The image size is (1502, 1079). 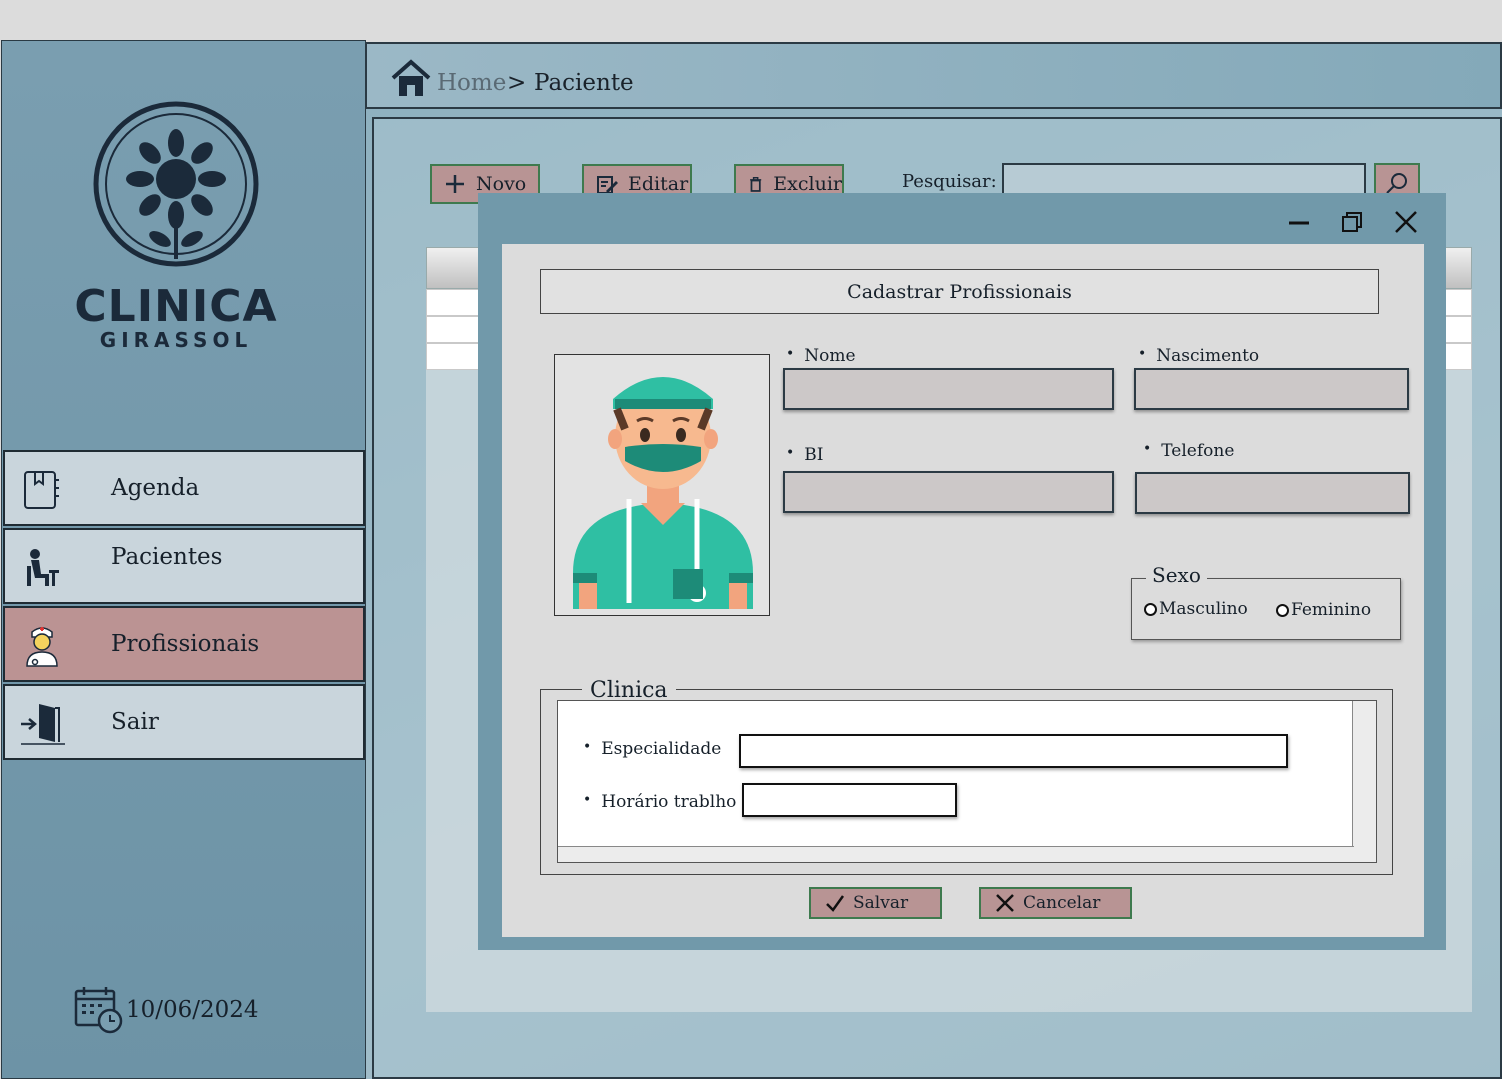 What do you see at coordinates (652, 749) in the screenshot?
I see `especialidade-label: • Especialidade` at bounding box center [652, 749].